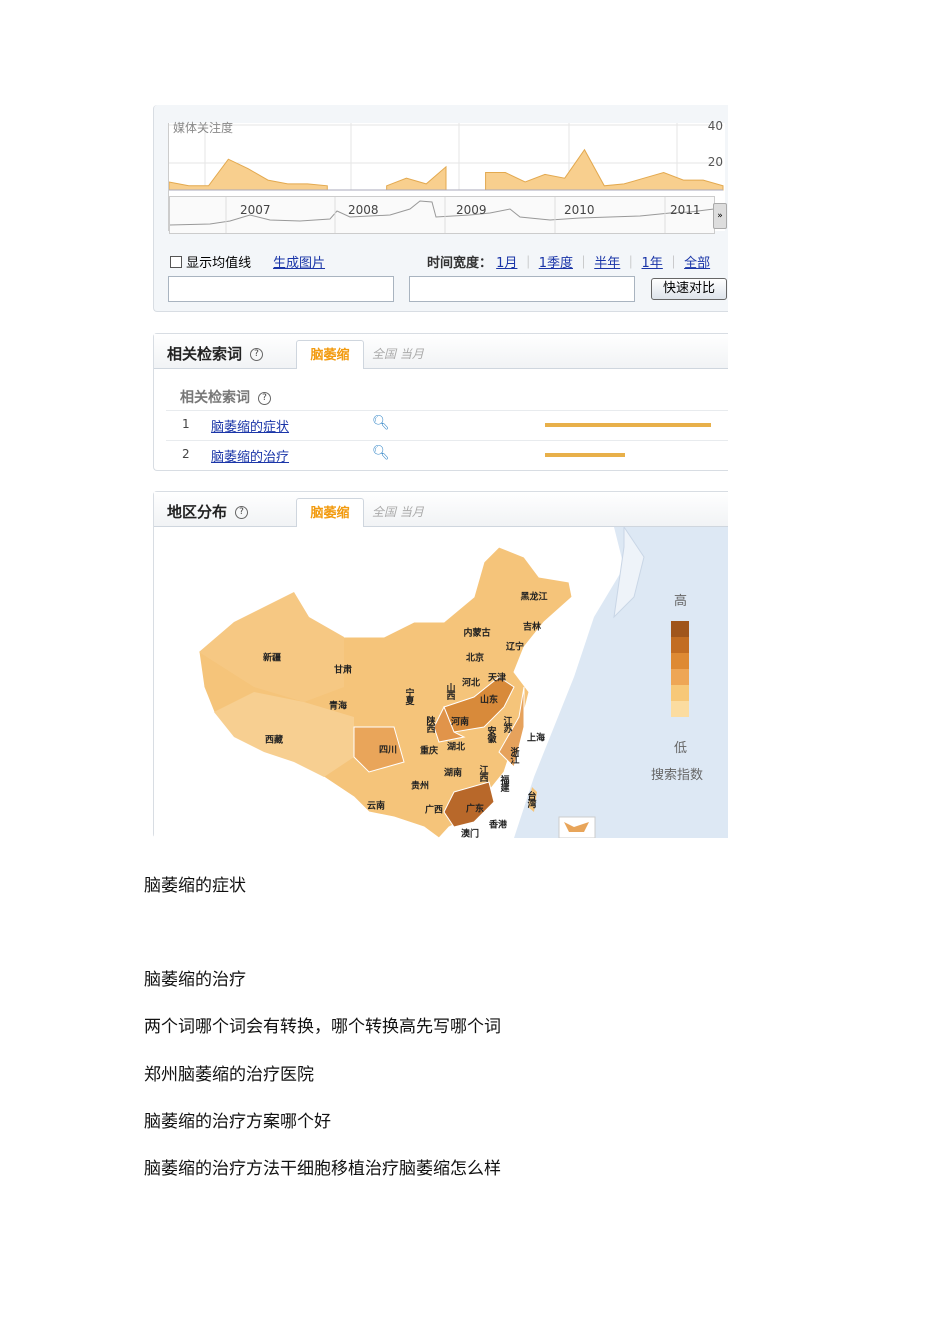  What do you see at coordinates (475, 657) in the screenshot?
I see `province-label: 北京` at bounding box center [475, 657].